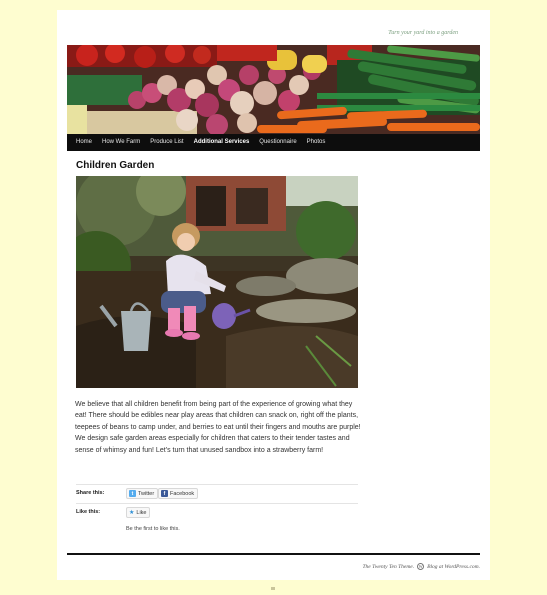  I want to click on nav-item-additional-services: Additional Services, so click(222, 142).